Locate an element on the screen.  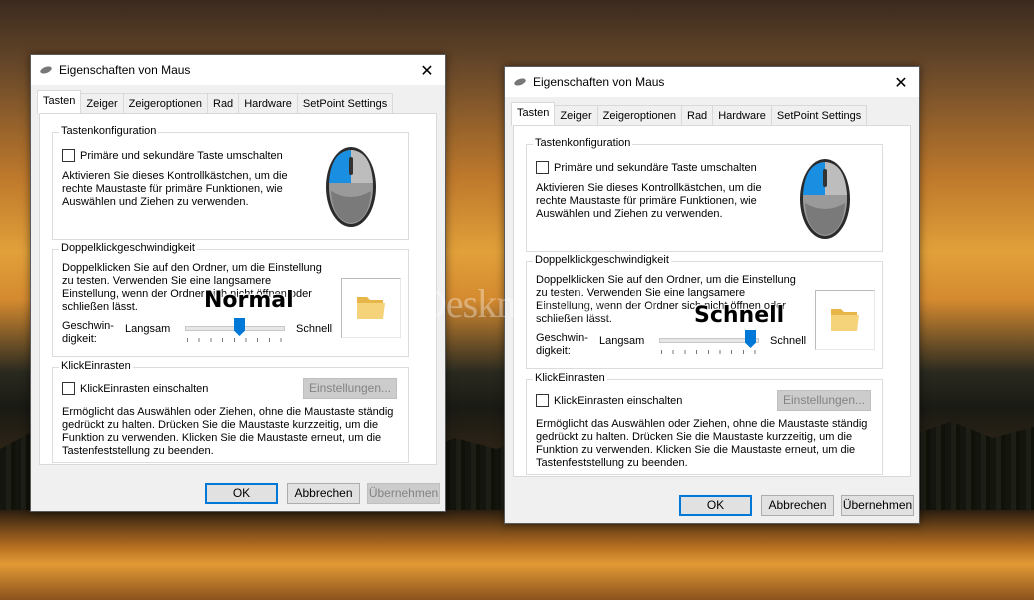
normal-speed-annotation: Normal is located at coordinates (249, 300).